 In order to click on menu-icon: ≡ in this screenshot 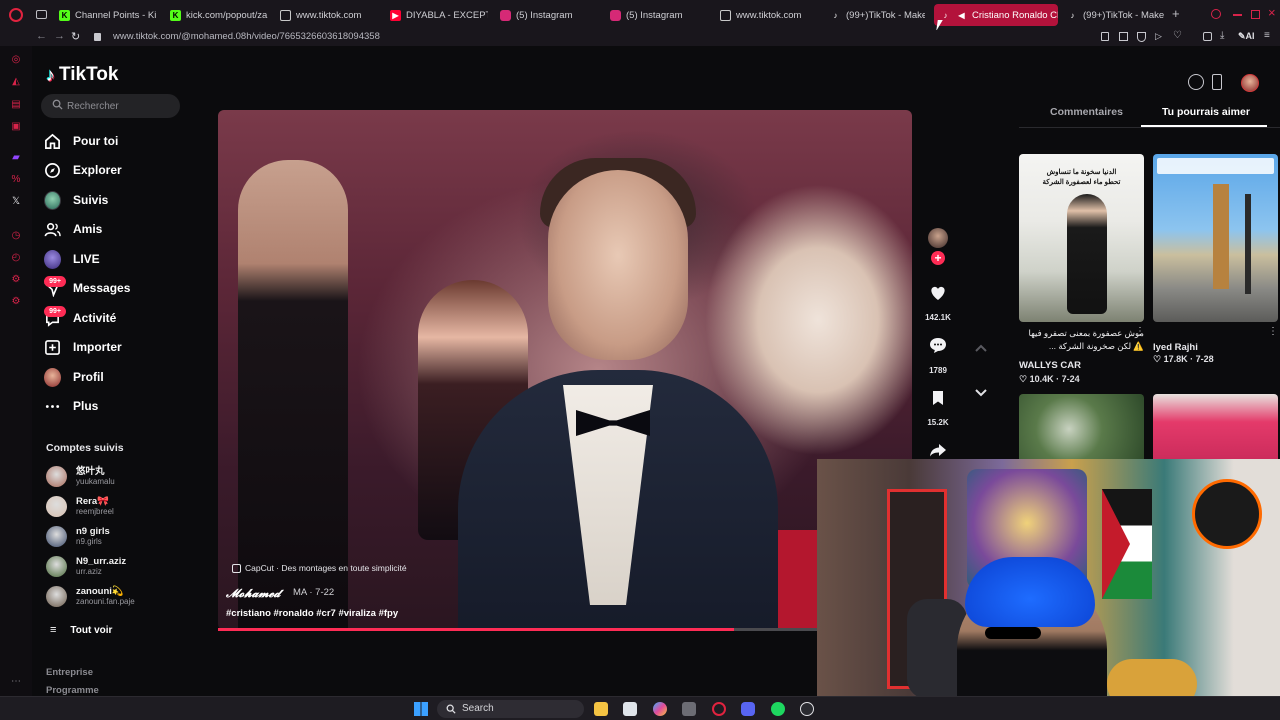, I will do `click(1267, 35)`.